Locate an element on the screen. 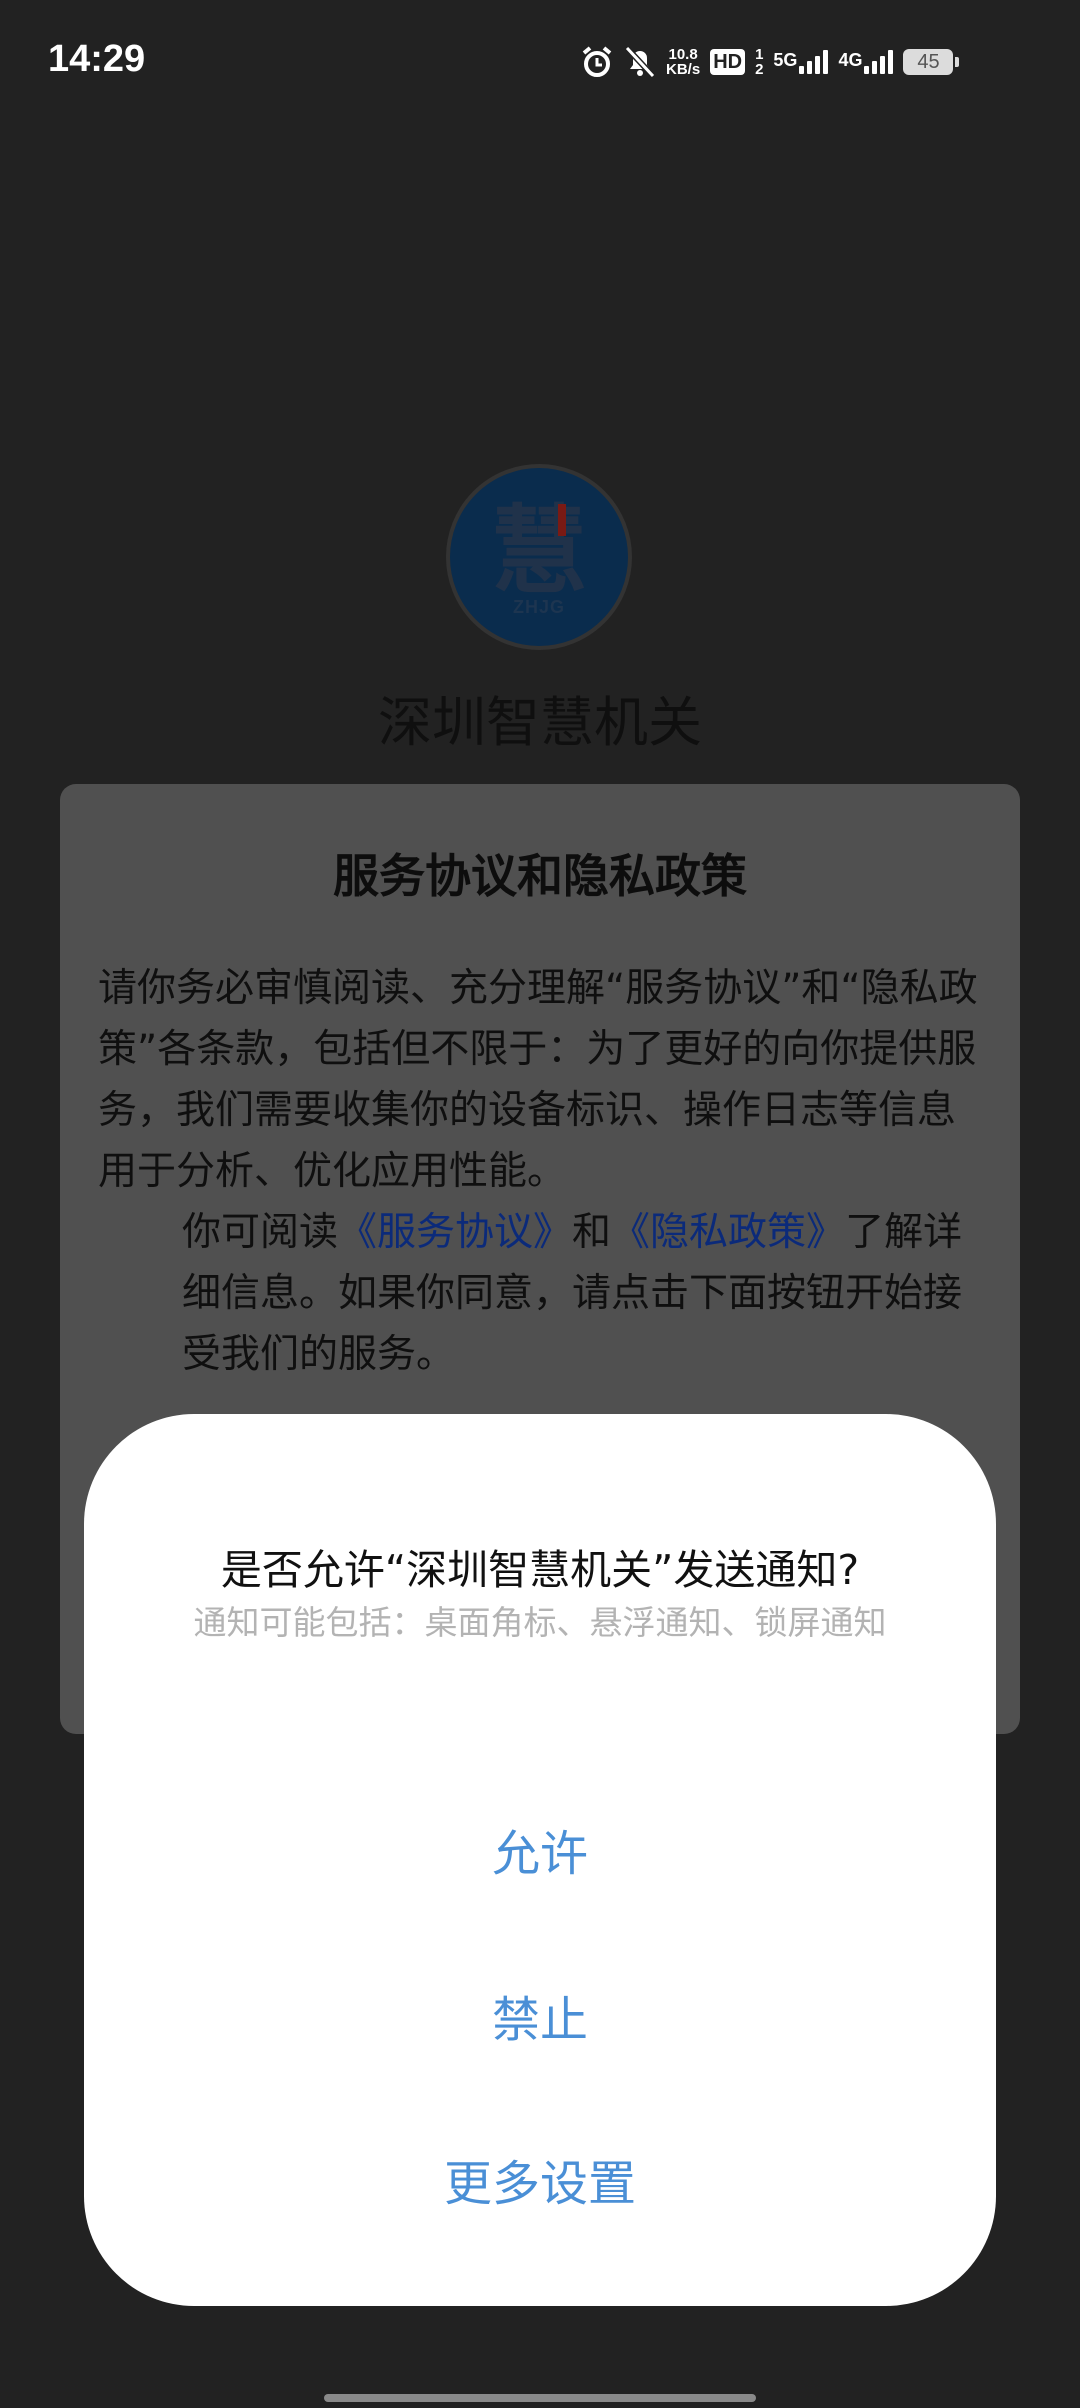 The height and width of the screenshot is (2408, 1080). status-time: 14:29 is located at coordinates (97, 59).